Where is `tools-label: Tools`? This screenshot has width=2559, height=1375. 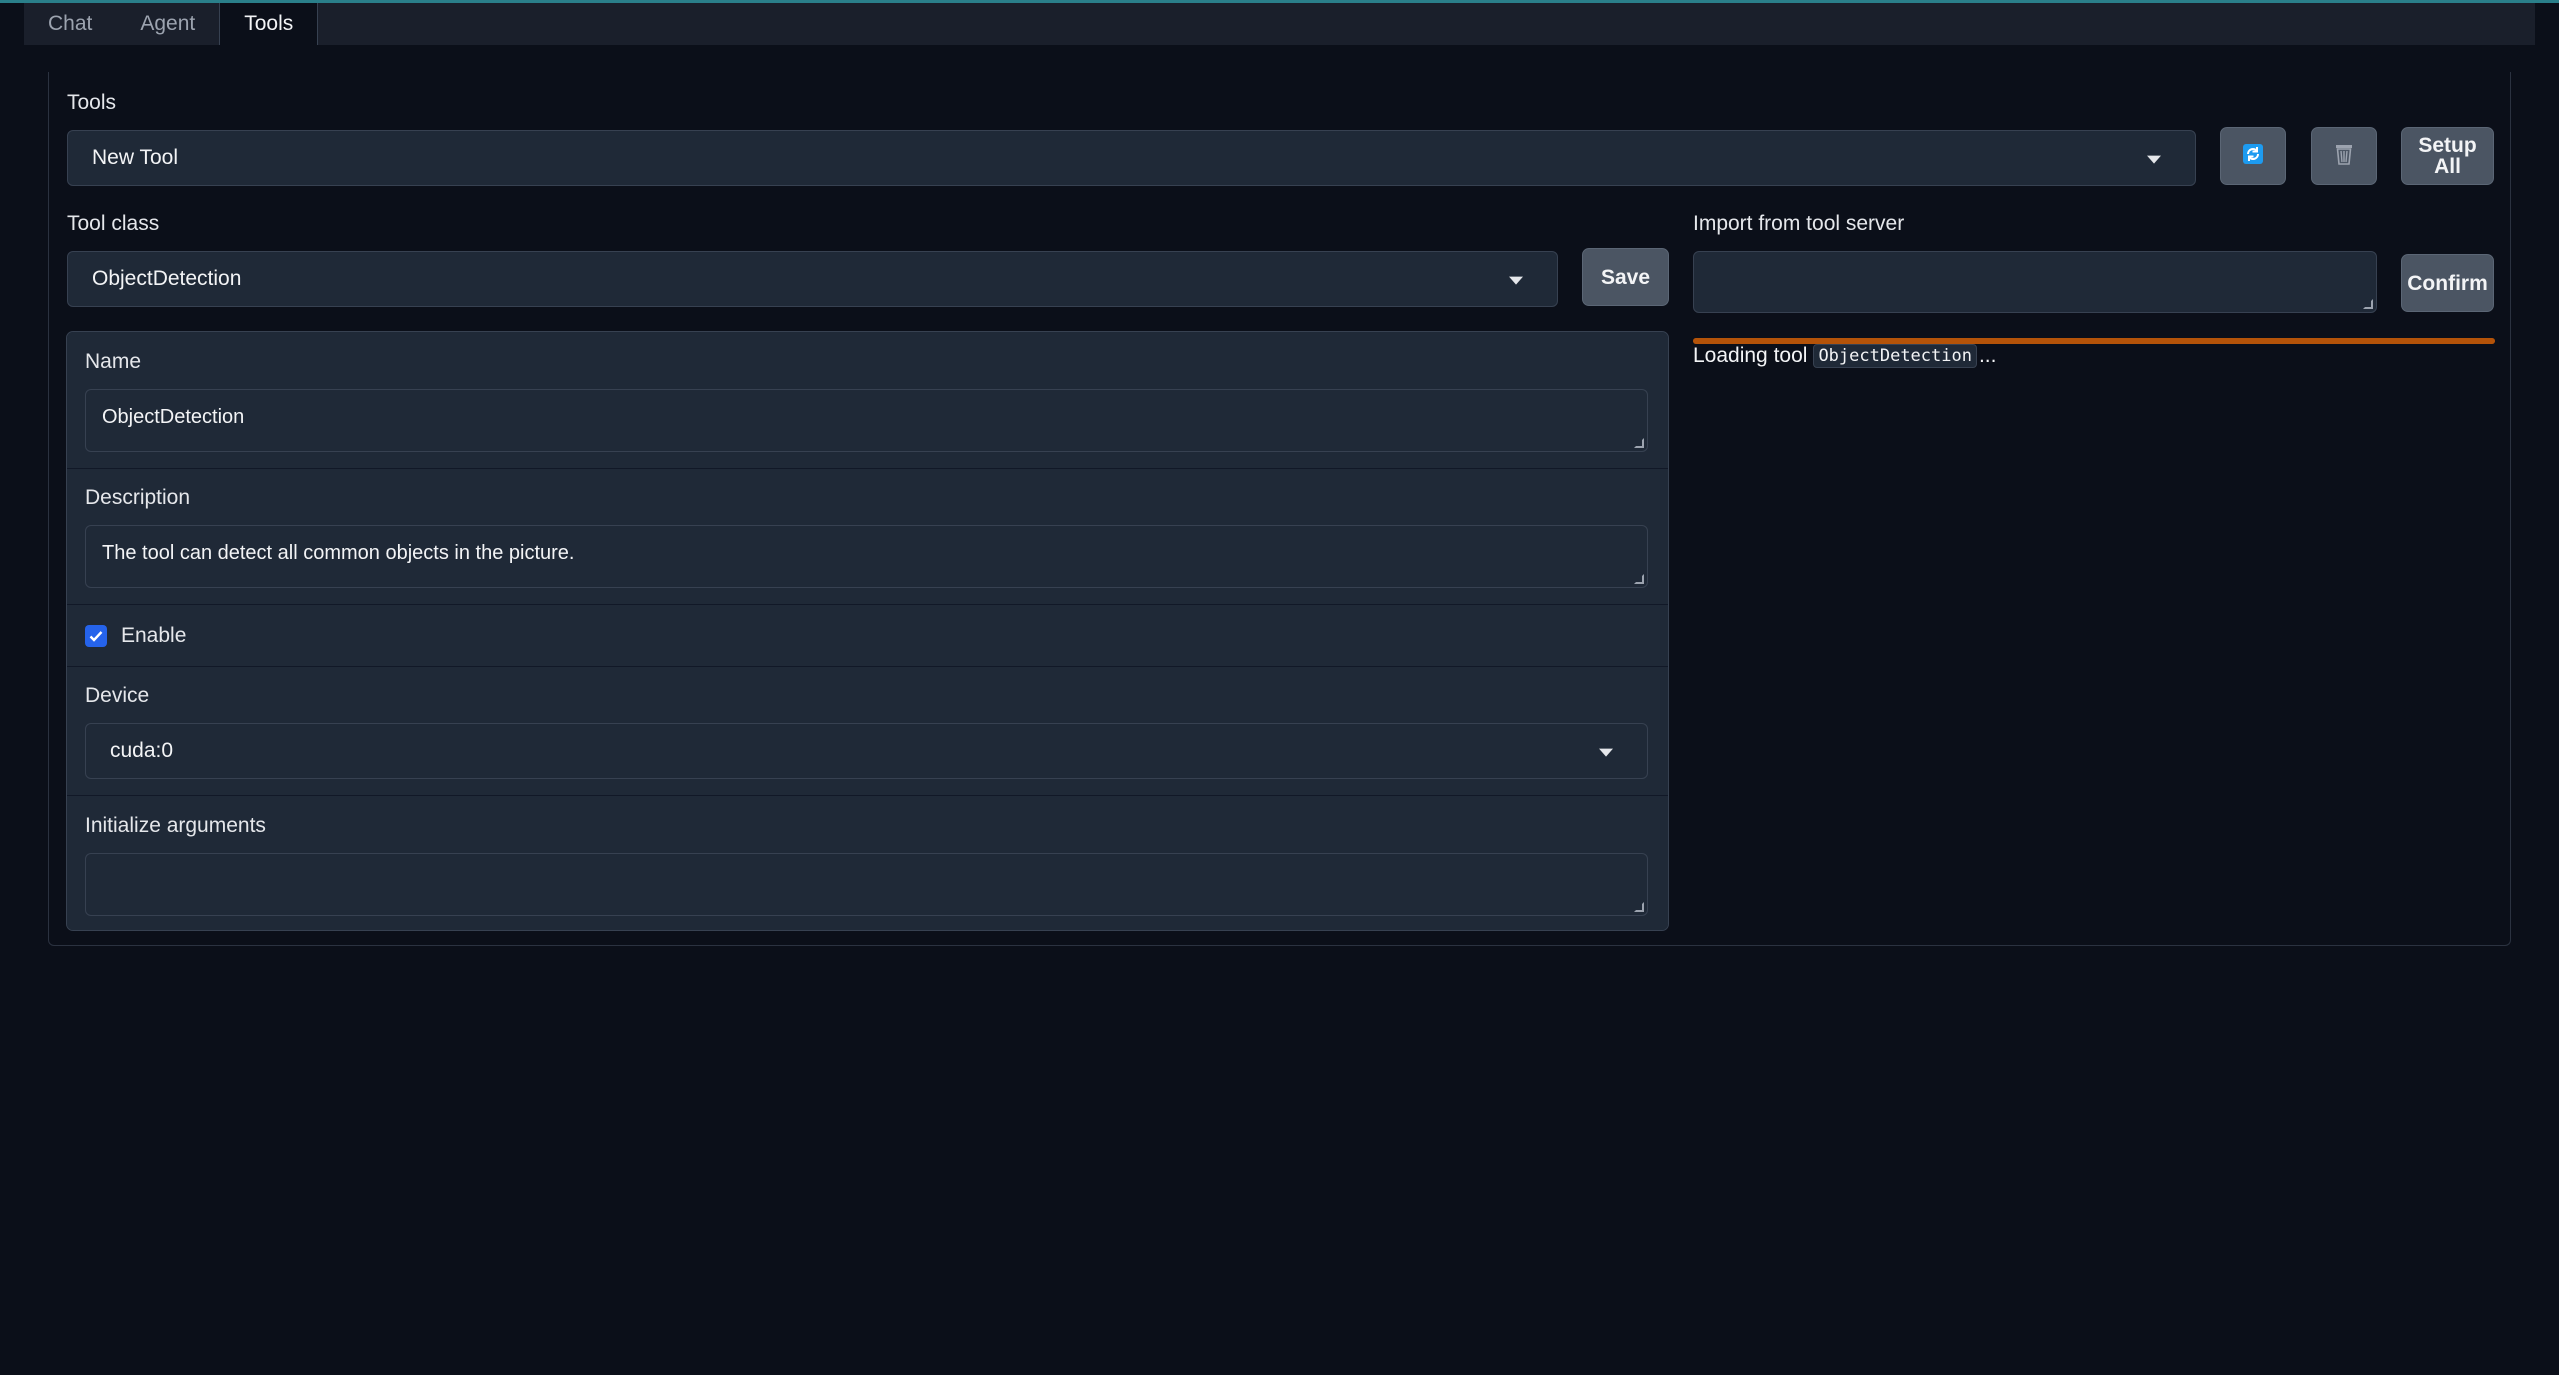
tools-label: Tools is located at coordinates (92, 102).